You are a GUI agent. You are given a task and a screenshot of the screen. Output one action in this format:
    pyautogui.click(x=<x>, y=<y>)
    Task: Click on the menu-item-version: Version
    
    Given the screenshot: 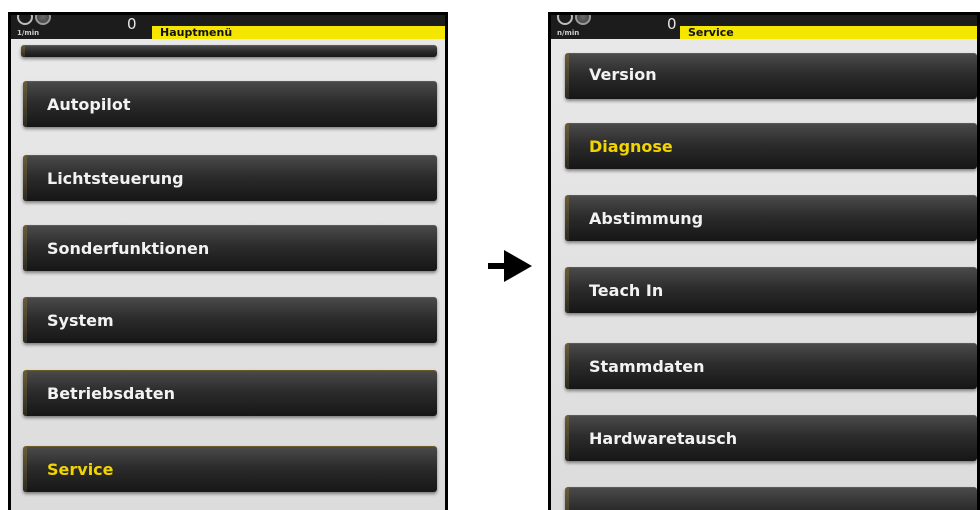 What is the action you would take?
    pyautogui.click(x=771, y=76)
    